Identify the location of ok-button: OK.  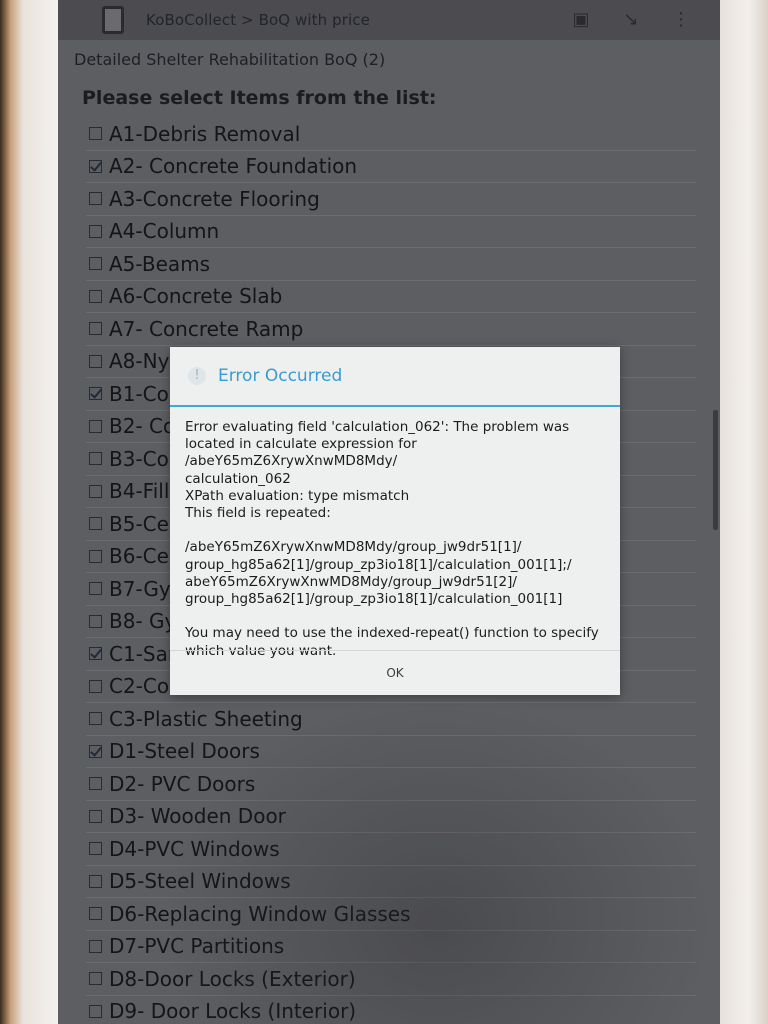
(394, 673).